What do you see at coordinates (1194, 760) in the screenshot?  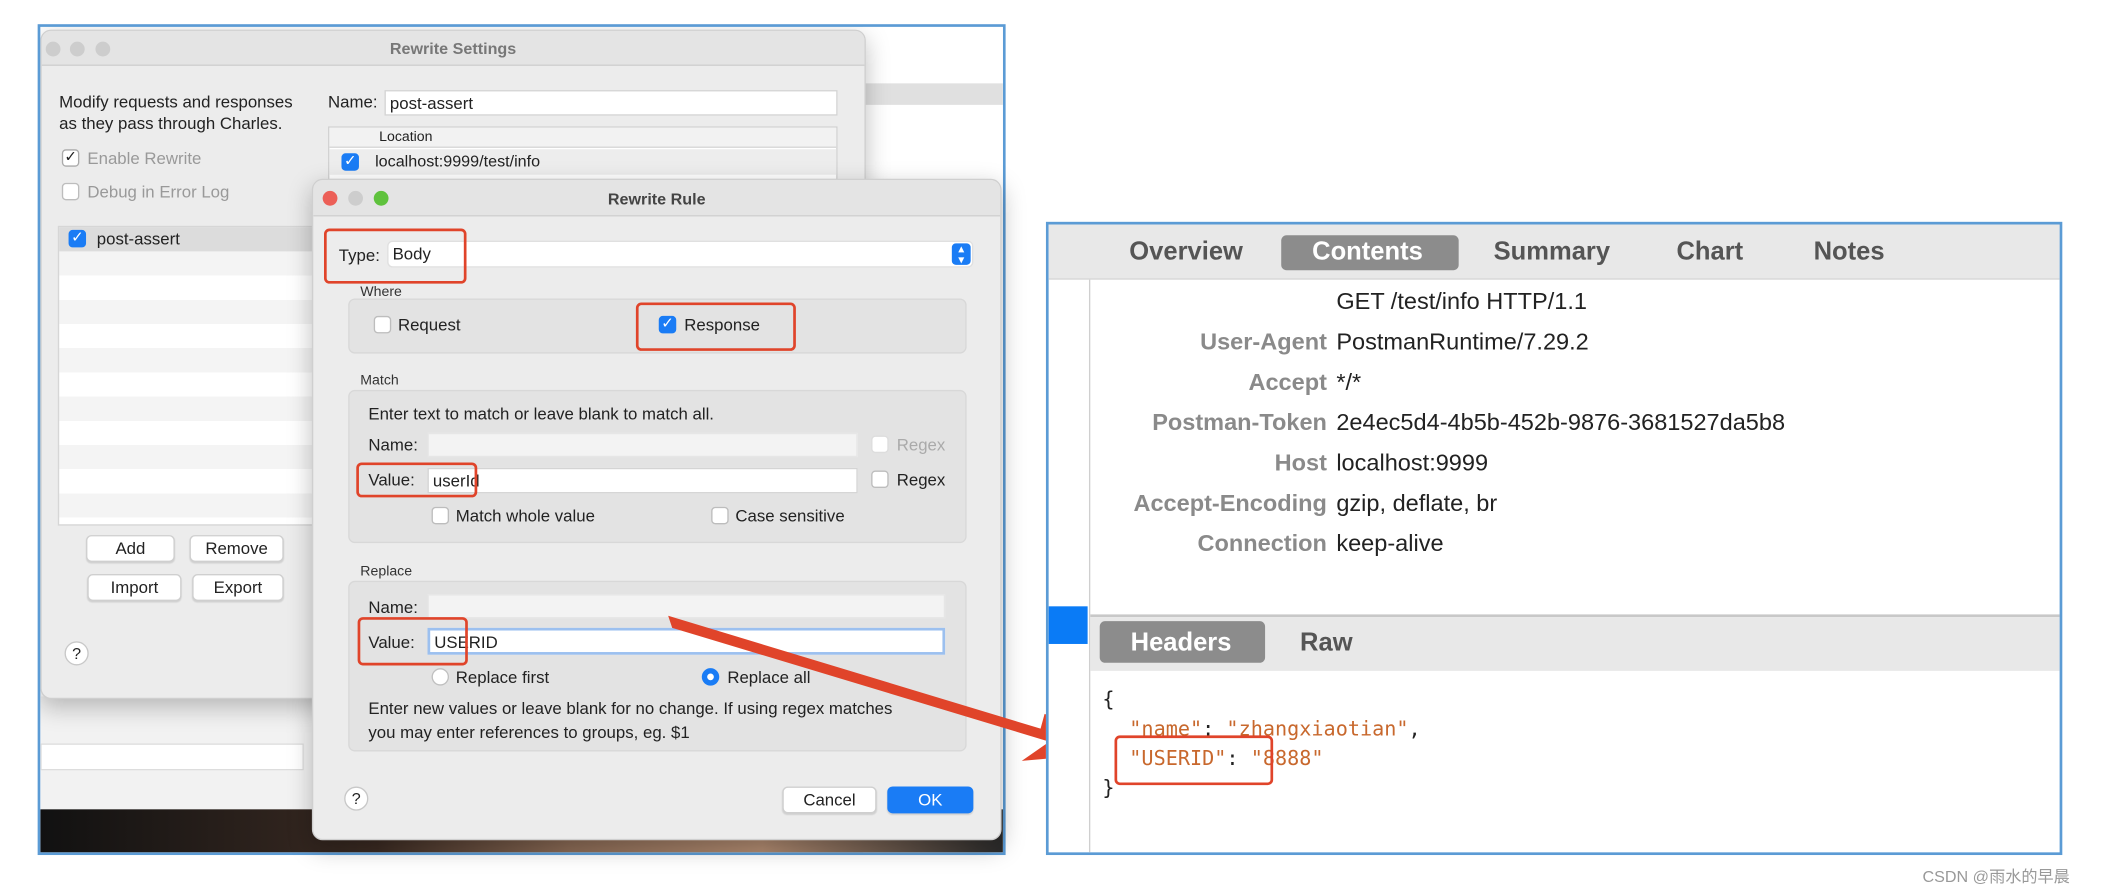 I see `userid-highlight` at bounding box center [1194, 760].